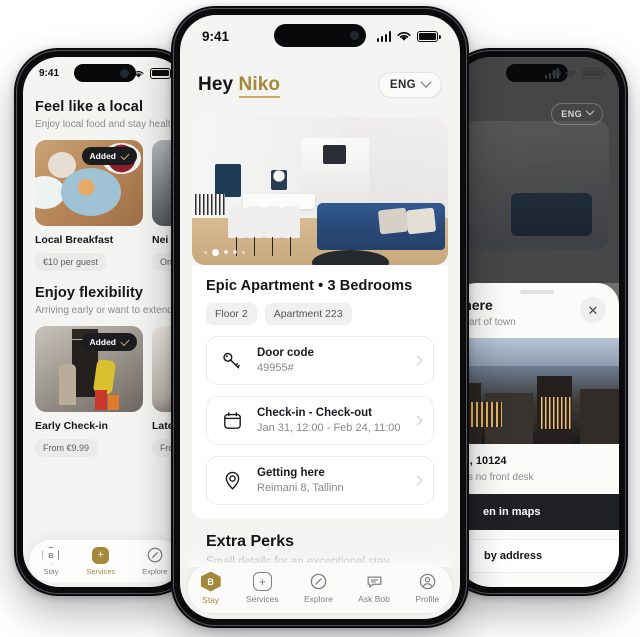  I want to click on sheet-grabber, so click(537, 292).